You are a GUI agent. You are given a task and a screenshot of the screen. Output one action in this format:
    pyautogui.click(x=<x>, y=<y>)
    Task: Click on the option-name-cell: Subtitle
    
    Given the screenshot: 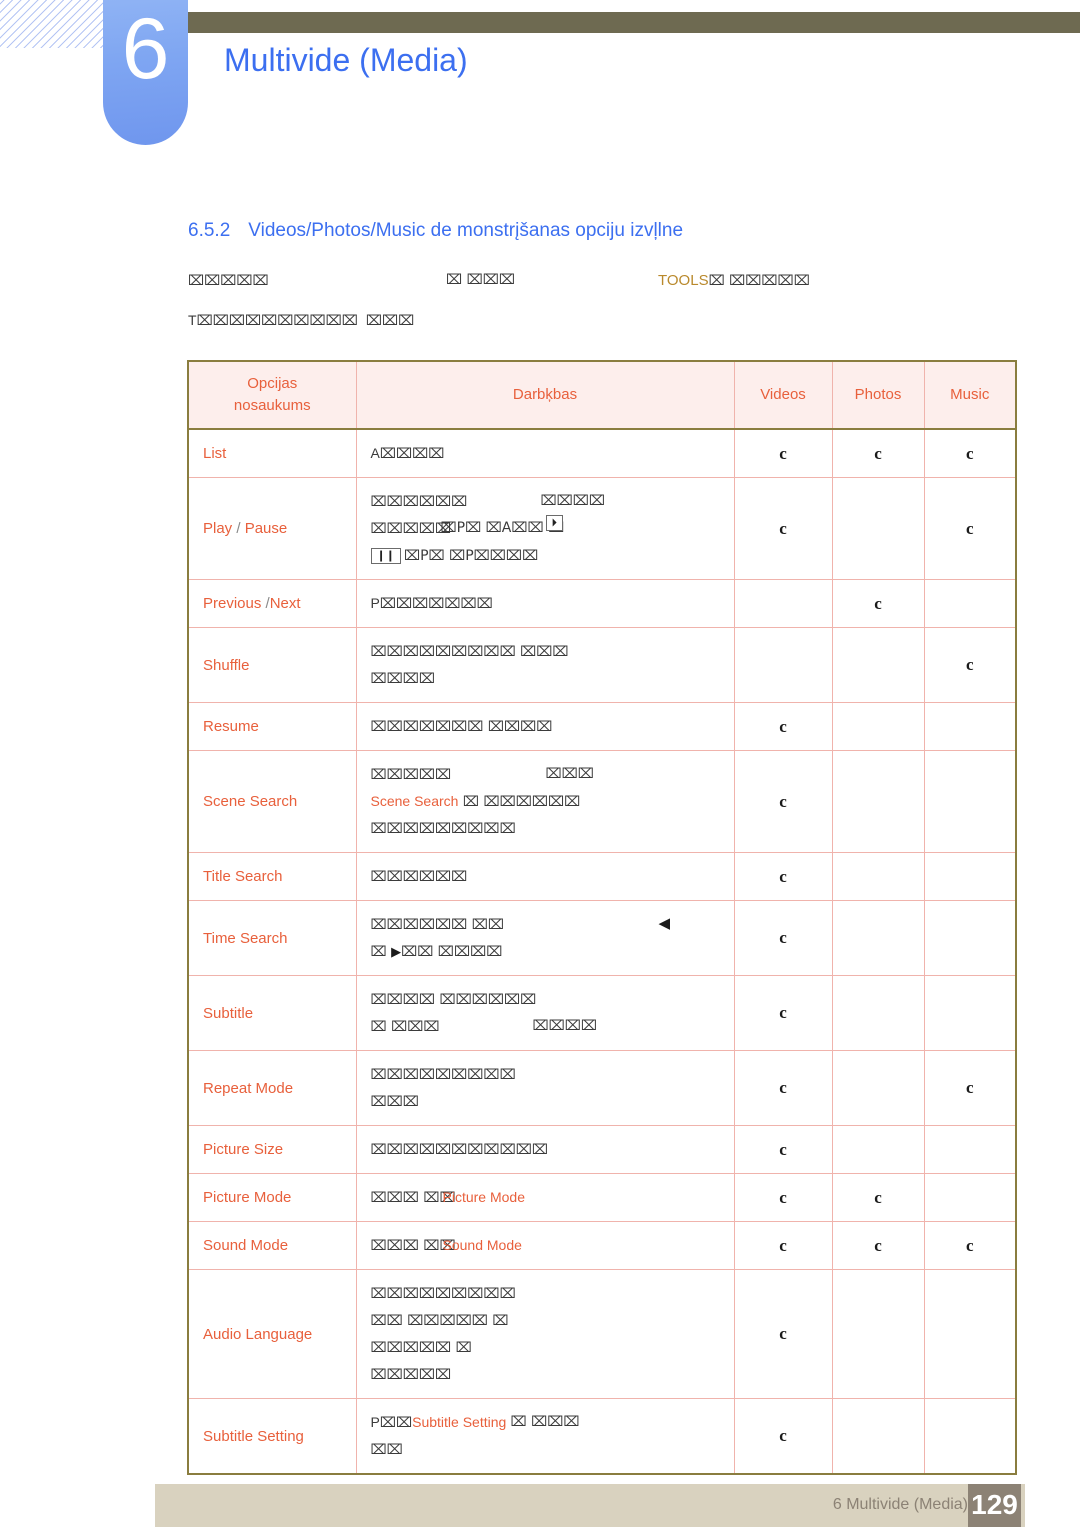 What is the action you would take?
    pyautogui.click(x=272, y=1013)
    